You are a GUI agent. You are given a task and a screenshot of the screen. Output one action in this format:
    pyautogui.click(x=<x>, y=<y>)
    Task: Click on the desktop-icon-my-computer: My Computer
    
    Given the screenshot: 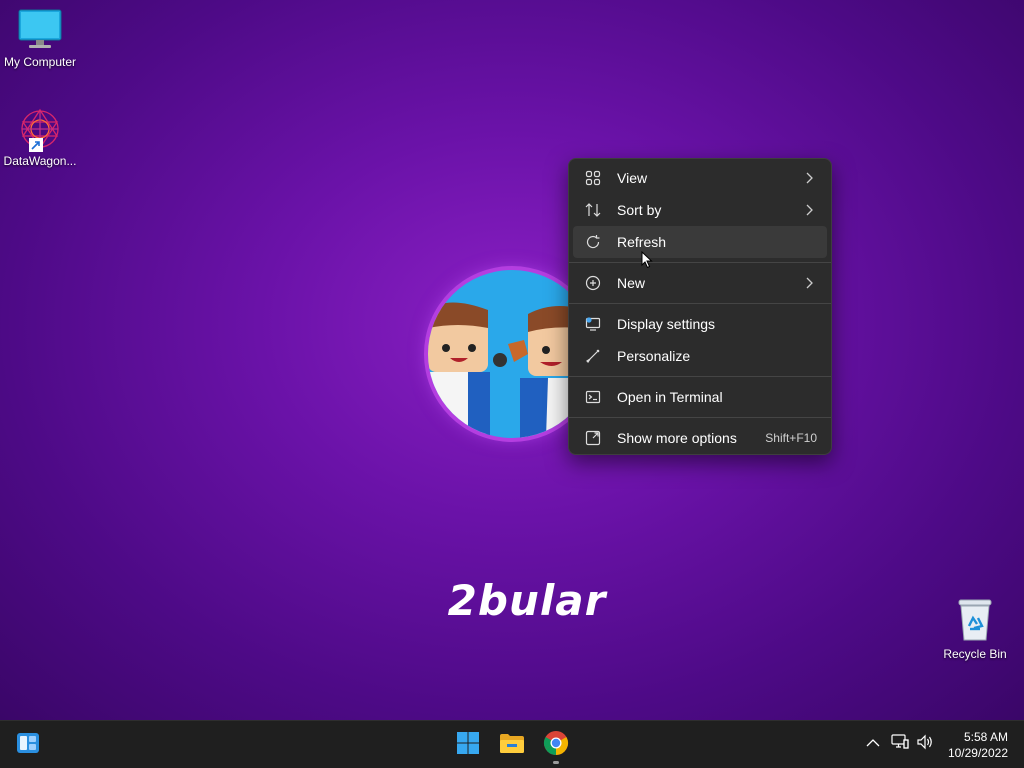 What is the action you would take?
    pyautogui.click(x=40, y=38)
    